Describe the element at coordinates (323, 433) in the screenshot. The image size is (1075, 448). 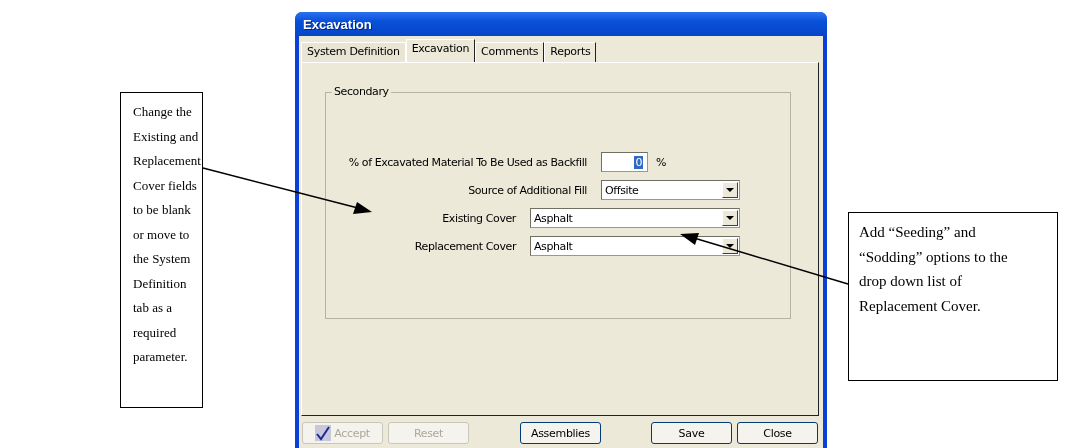
I see `checkmark-icon` at that location.